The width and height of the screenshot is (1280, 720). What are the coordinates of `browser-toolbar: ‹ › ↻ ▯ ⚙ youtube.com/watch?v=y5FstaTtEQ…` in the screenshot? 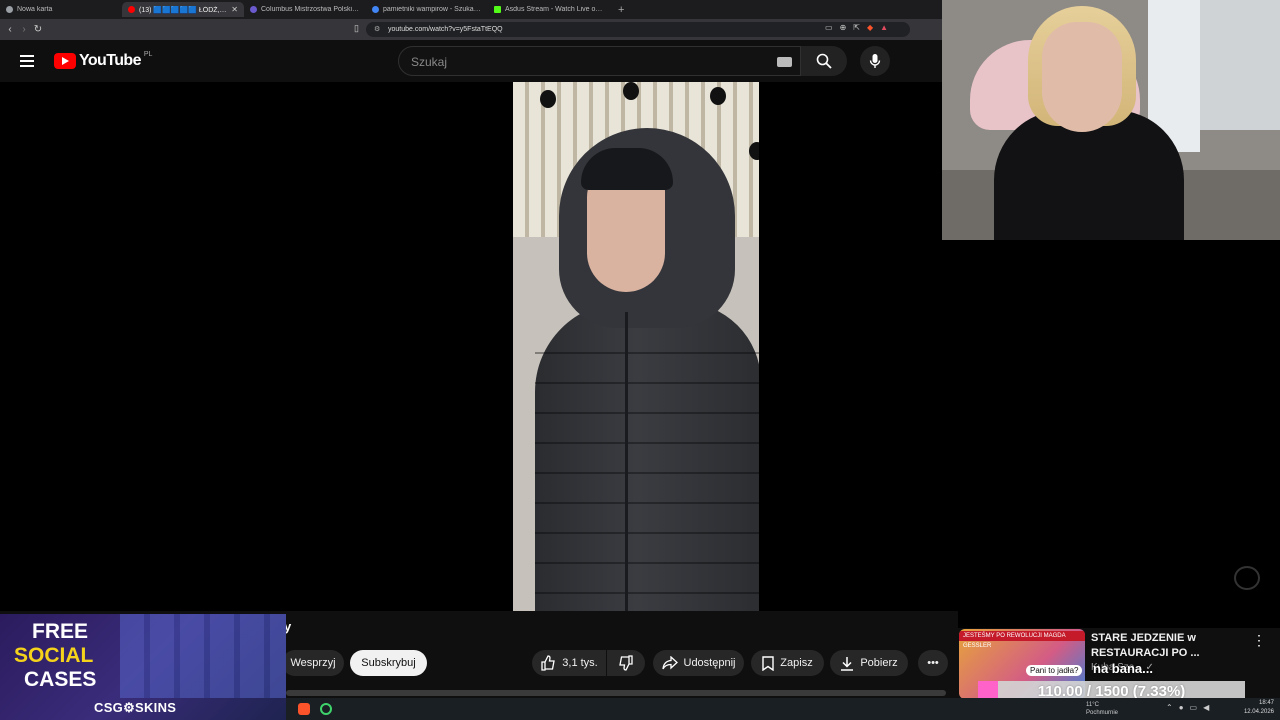 It's located at (471, 29).